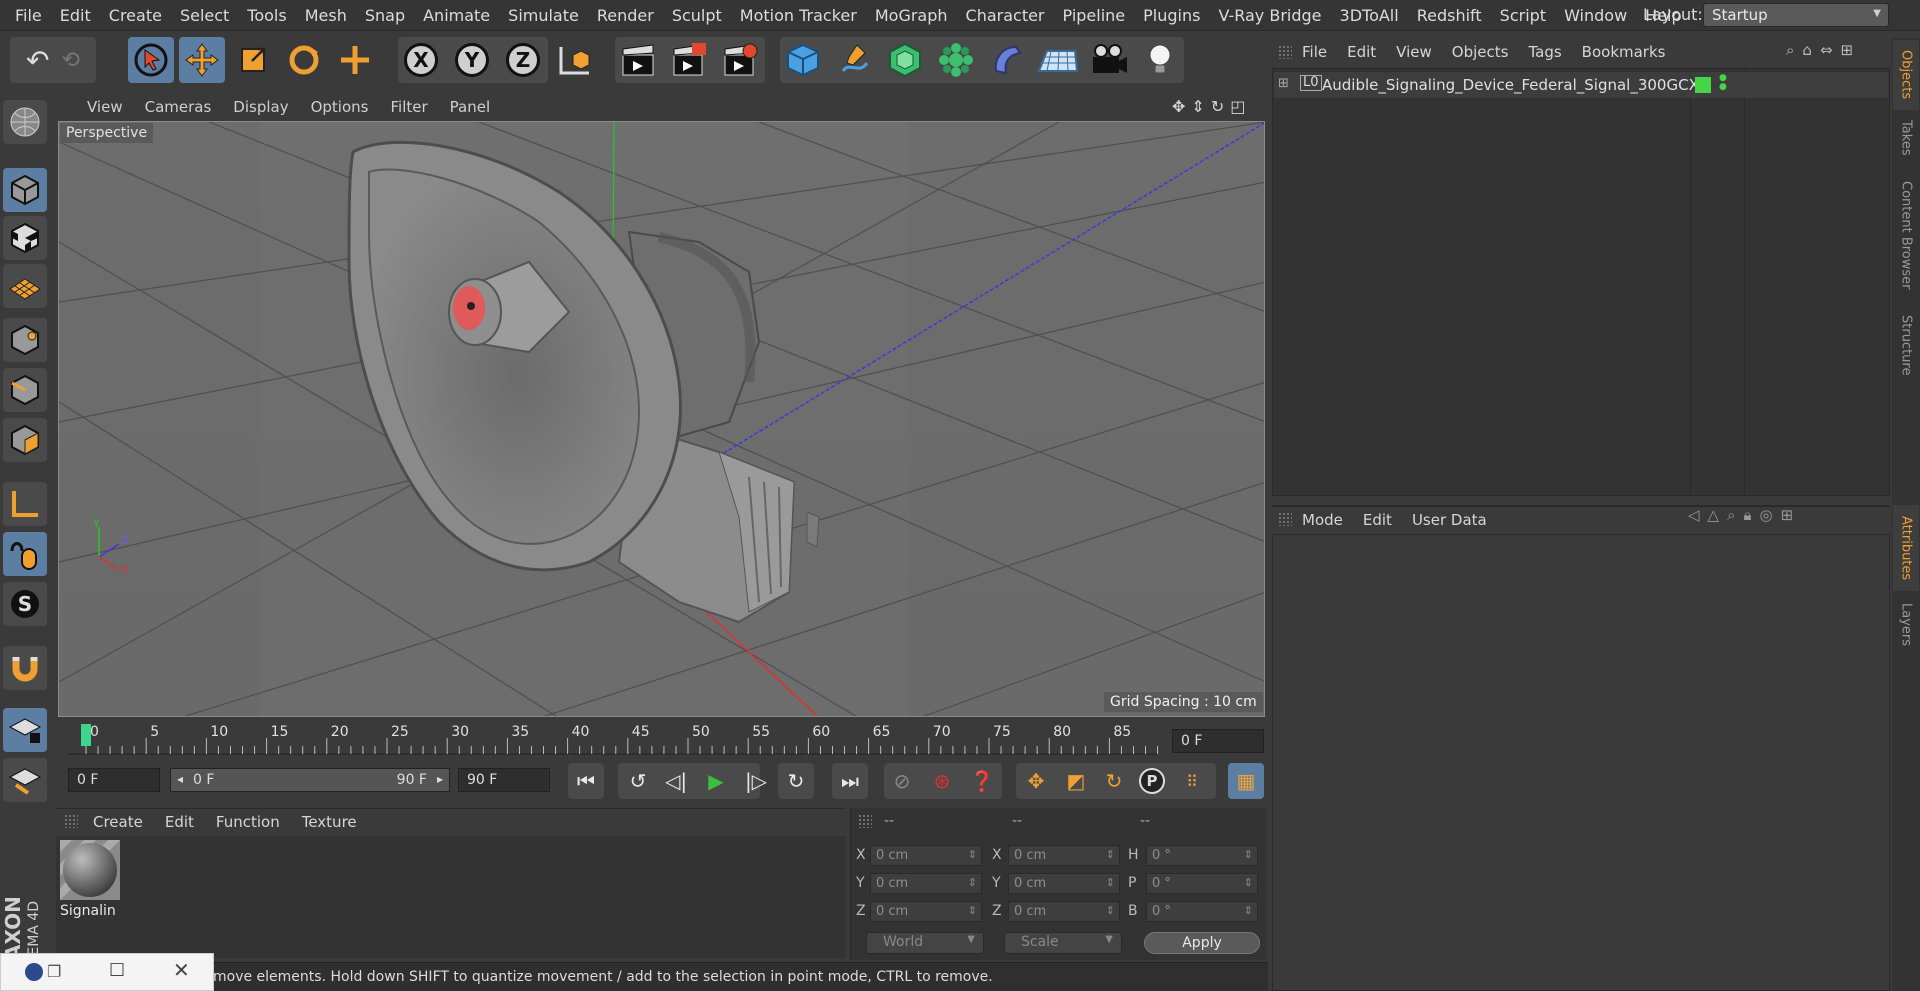  Describe the element at coordinates (716, 781) in the screenshot. I see `play-button: ▶` at that location.